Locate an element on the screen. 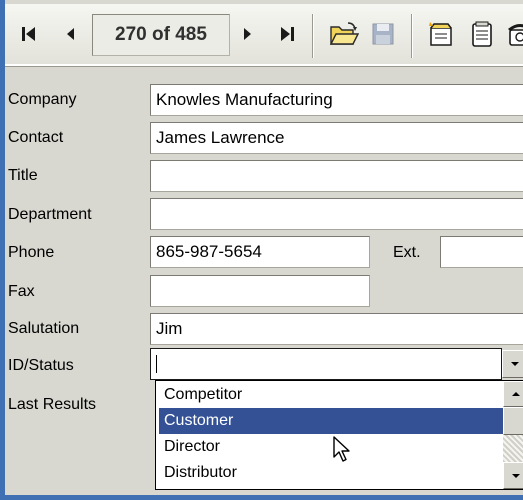  text-caret is located at coordinates (156, 364).